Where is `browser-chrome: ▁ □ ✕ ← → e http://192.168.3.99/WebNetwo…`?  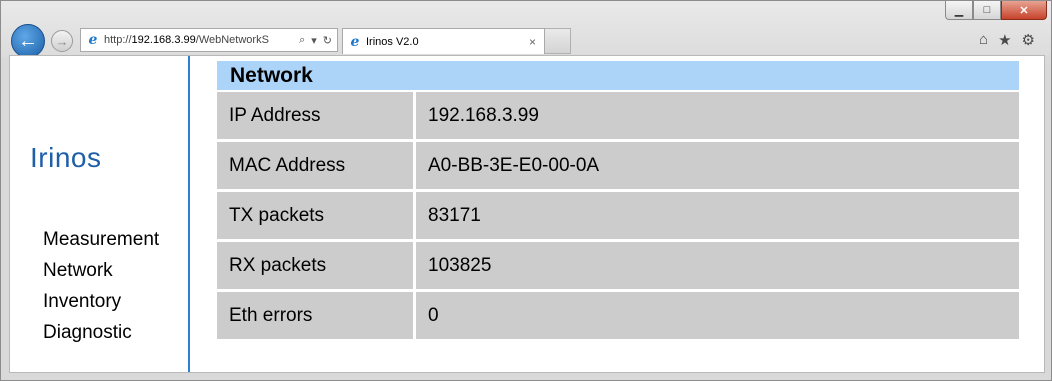
browser-chrome: ▁ □ ✕ ← → e http://192.168.3.99/WebNetwo… is located at coordinates (526, 29).